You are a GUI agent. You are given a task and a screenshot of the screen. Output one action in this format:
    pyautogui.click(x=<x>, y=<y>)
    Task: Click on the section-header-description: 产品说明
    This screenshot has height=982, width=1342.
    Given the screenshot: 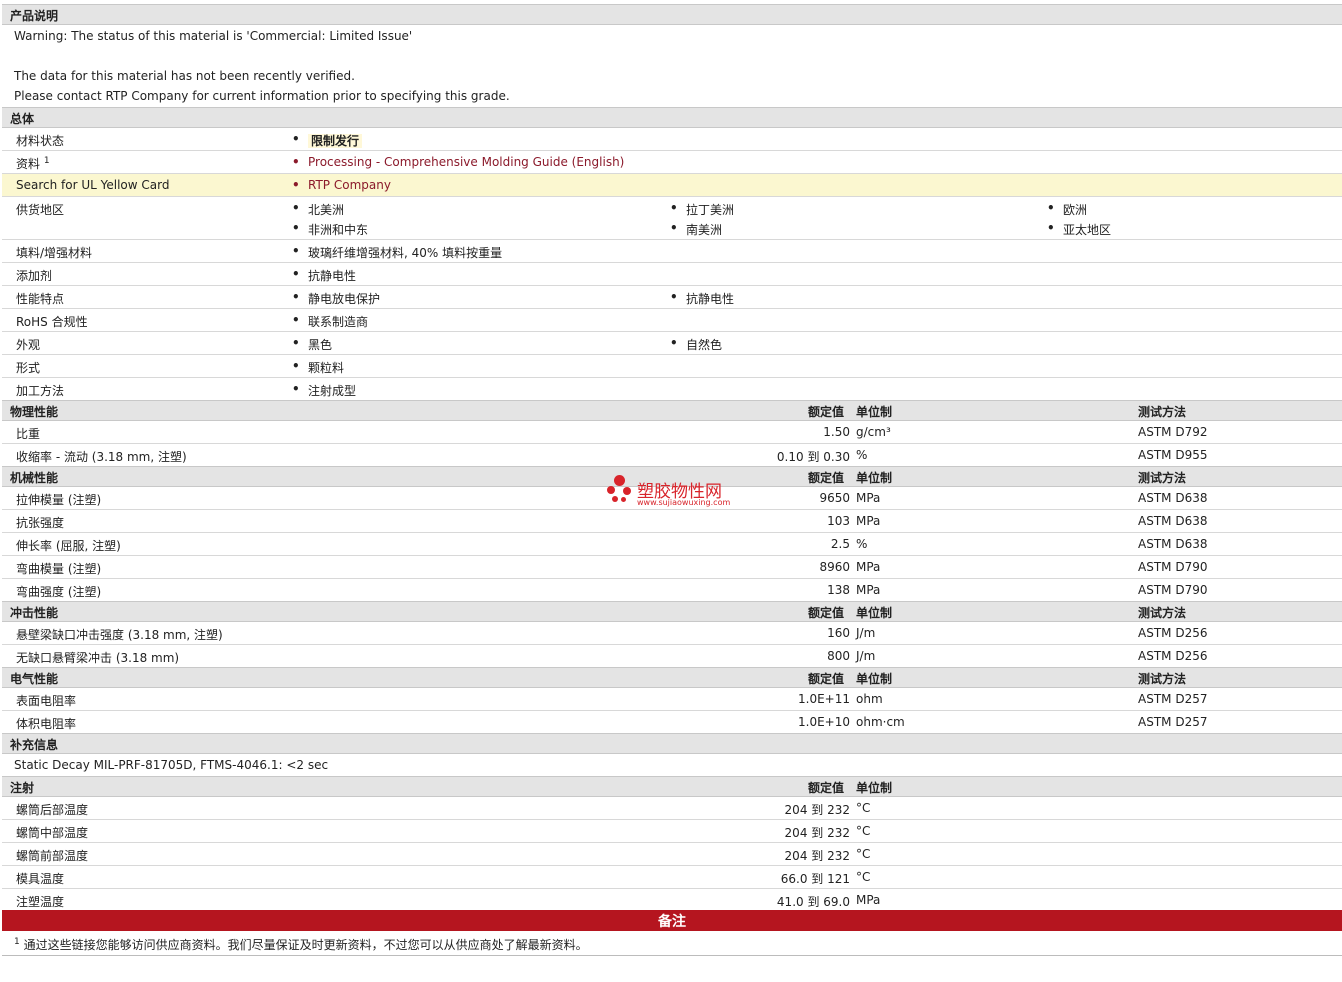 What is the action you would take?
    pyautogui.click(x=672, y=14)
    